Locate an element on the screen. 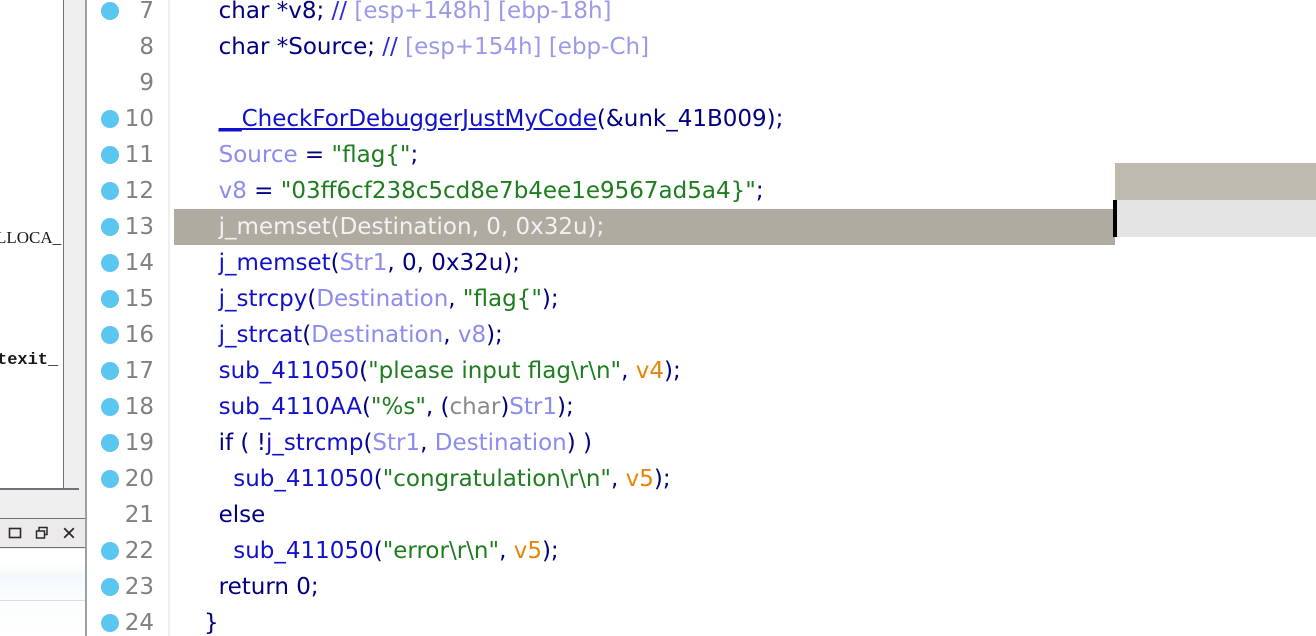 This screenshot has height=636, width=1316. code-token: j_memset is located at coordinates (274, 263).